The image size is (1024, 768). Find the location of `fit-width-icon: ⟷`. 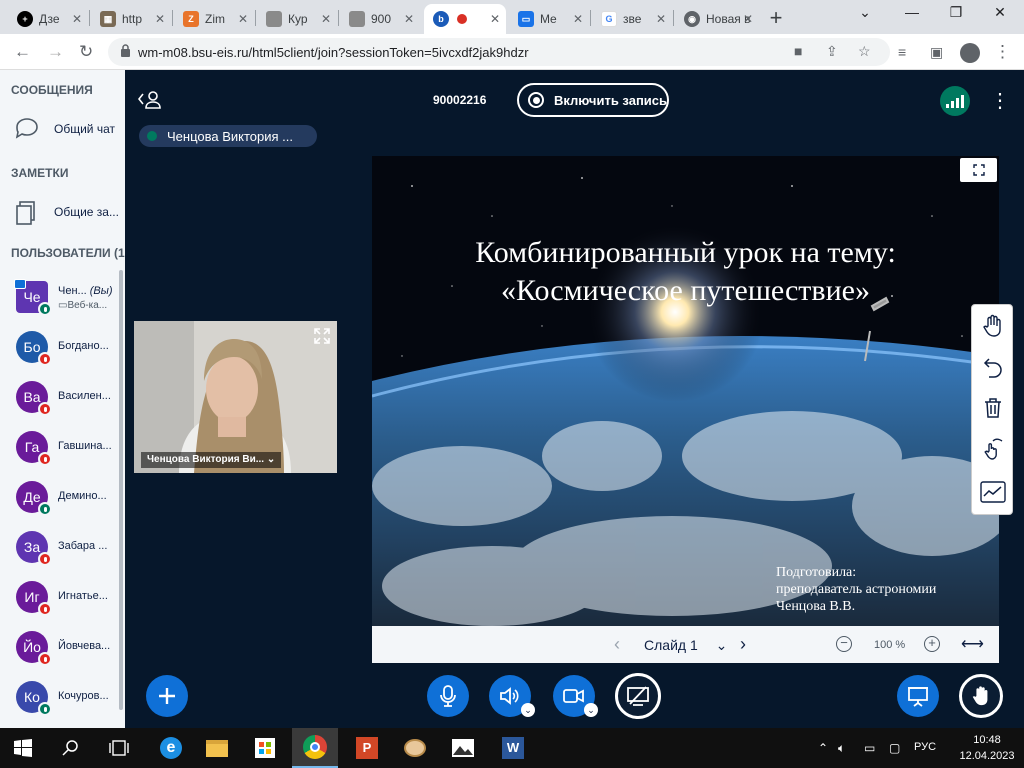

fit-width-icon: ⟷ is located at coordinates (972, 644).